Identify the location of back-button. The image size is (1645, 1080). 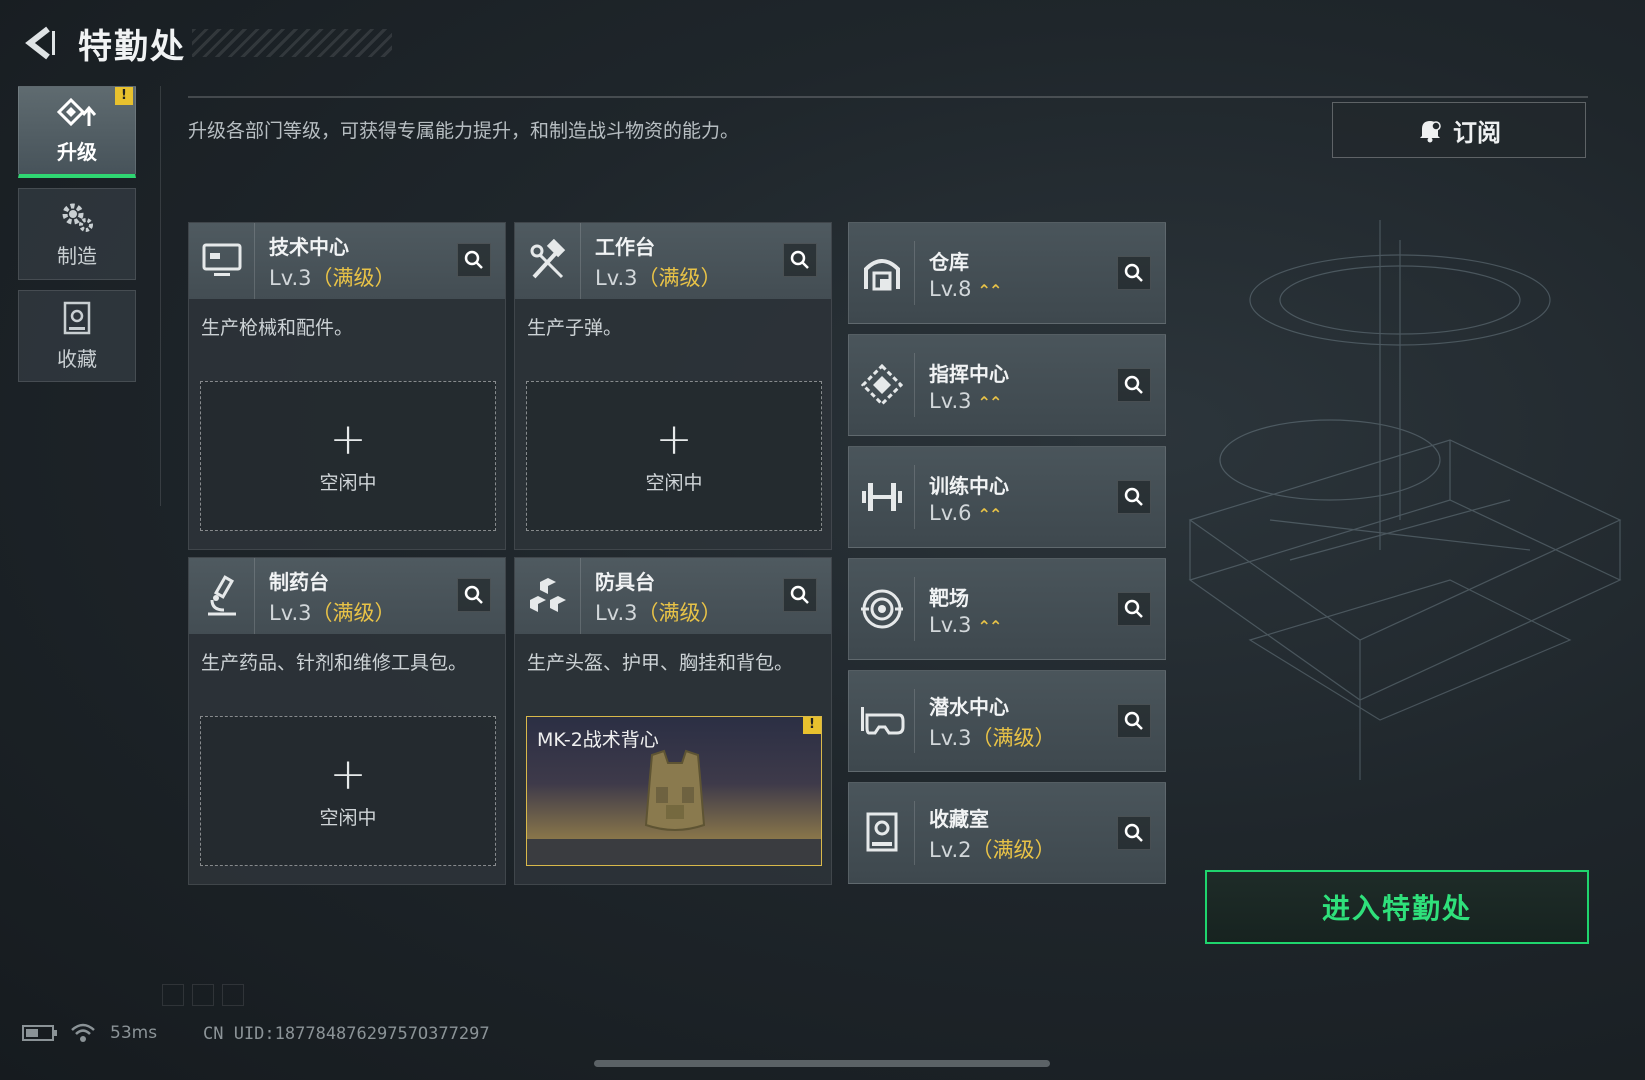
(40, 43).